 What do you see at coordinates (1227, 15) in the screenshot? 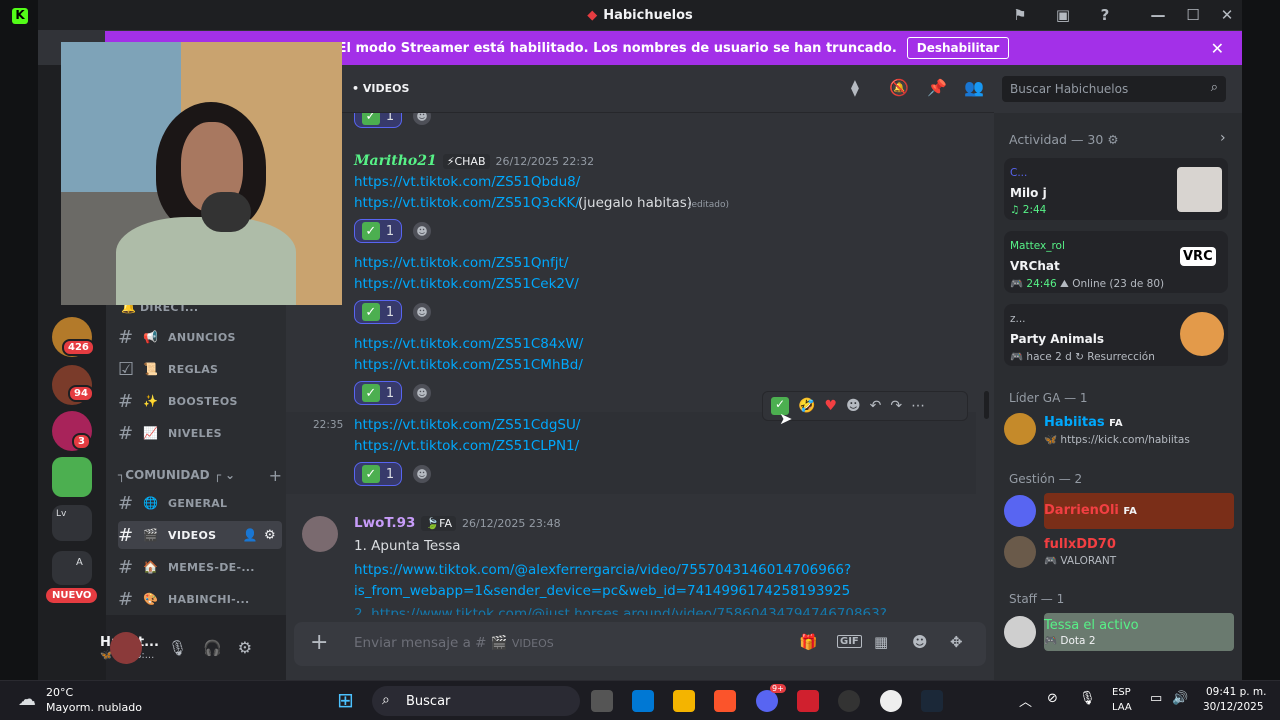
I see `close-icon: ✕` at bounding box center [1227, 15].